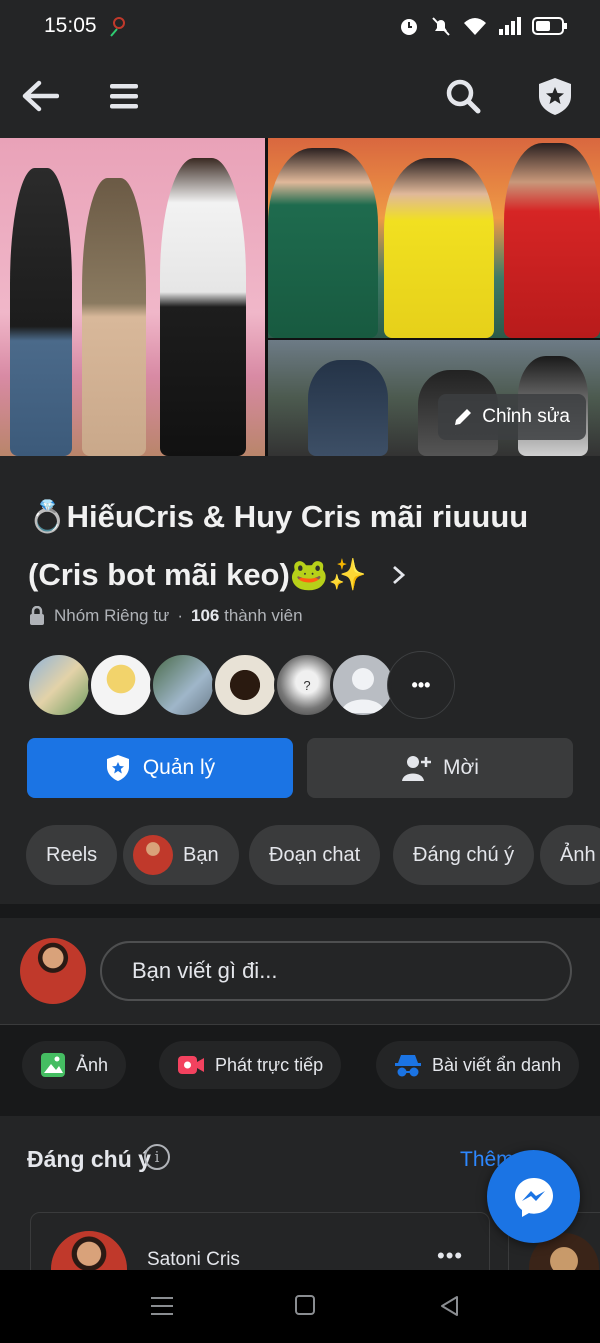 The height and width of the screenshot is (1343, 600). Describe the element at coordinates (510, 26) in the screenshot. I see `signal-icon` at that location.